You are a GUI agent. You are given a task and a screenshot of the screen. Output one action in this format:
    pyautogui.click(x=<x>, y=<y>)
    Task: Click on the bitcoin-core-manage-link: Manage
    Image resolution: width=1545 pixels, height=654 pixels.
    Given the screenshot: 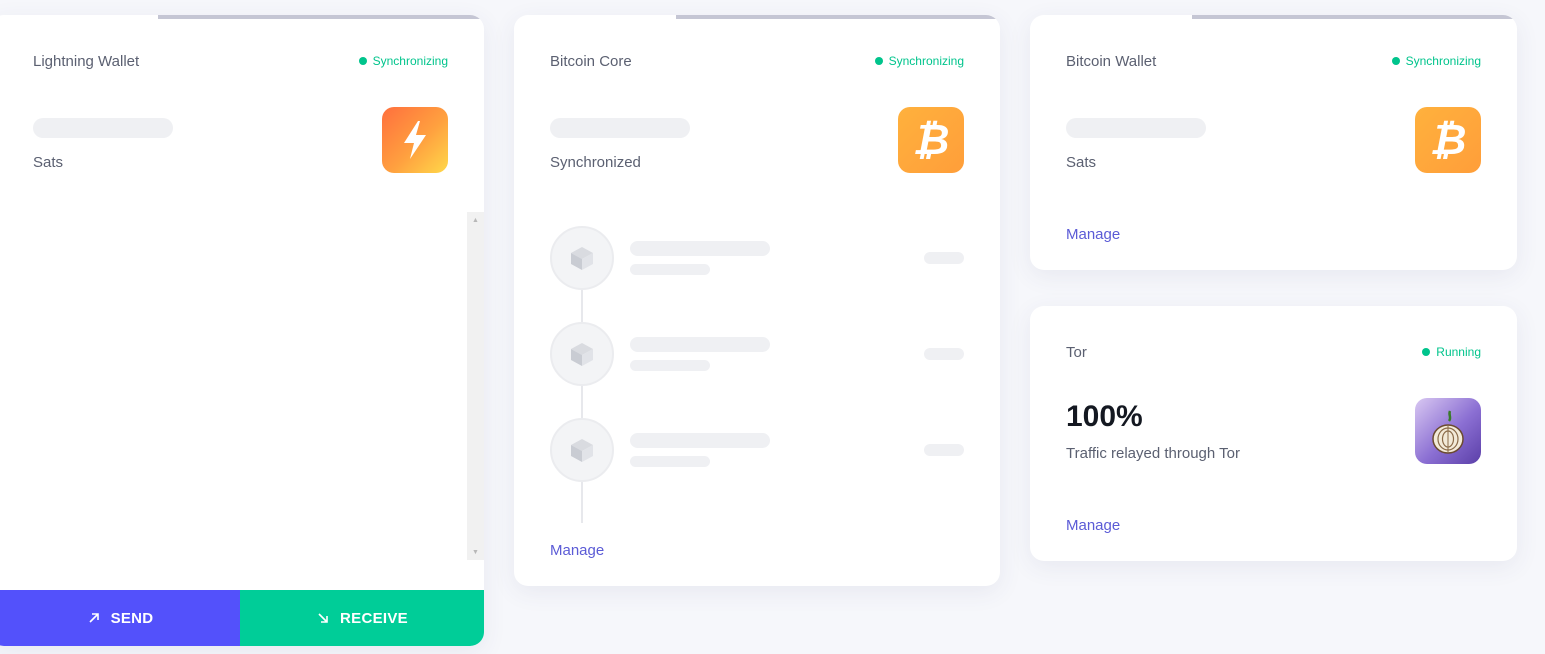 What is the action you would take?
    pyautogui.click(x=577, y=550)
    